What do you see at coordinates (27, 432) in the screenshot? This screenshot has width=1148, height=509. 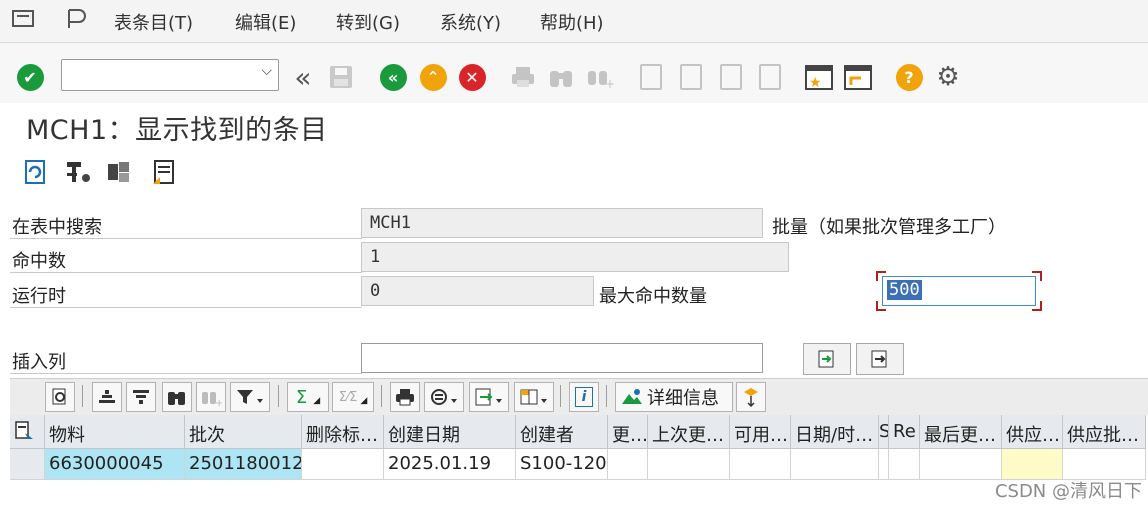 I see `select-all-cell` at bounding box center [27, 432].